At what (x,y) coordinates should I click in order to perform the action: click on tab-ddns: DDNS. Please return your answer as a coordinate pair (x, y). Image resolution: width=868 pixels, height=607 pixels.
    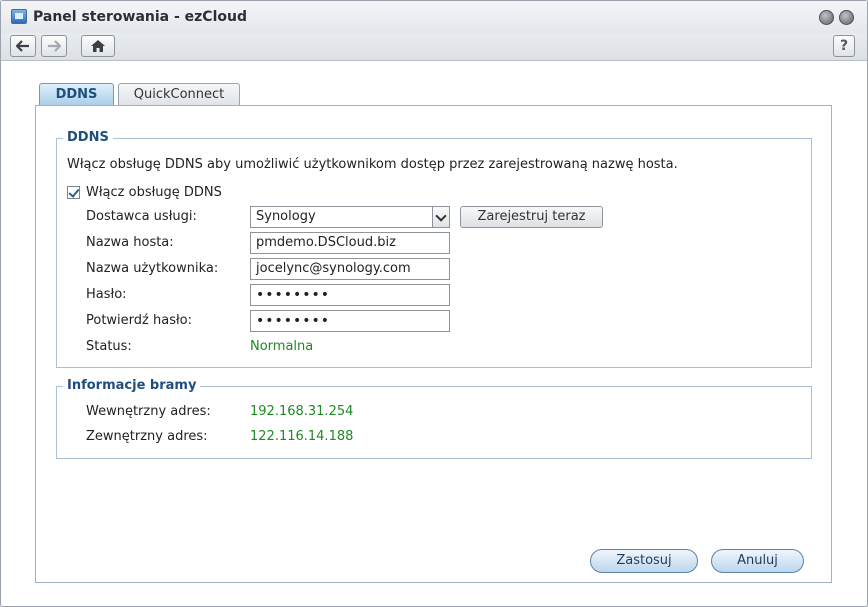
    Looking at the image, I should click on (76, 94).